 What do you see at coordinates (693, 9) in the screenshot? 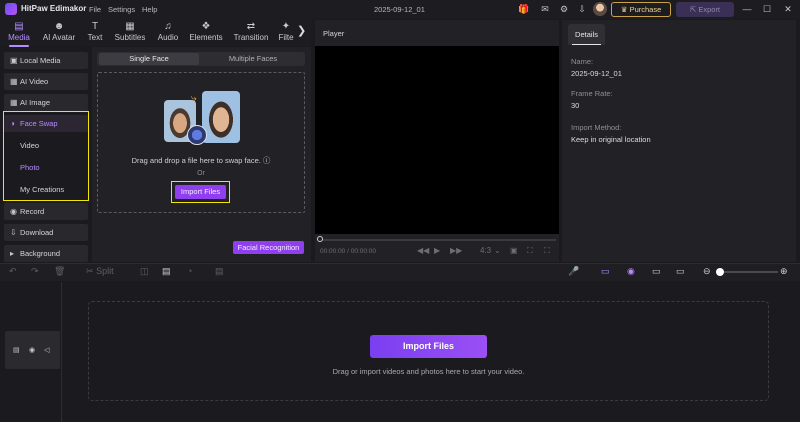
I see `export-icon: ⇱` at bounding box center [693, 9].